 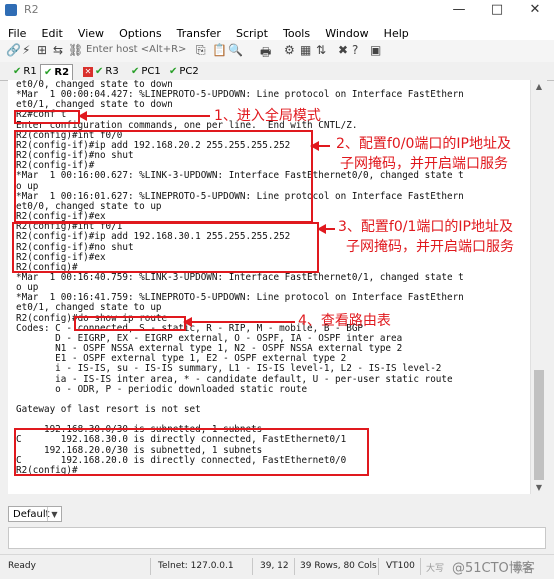 What do you see at coordinates (321, 229) in the screenshot?
I see `arrow-3-head` at bounding box center [321, 229].